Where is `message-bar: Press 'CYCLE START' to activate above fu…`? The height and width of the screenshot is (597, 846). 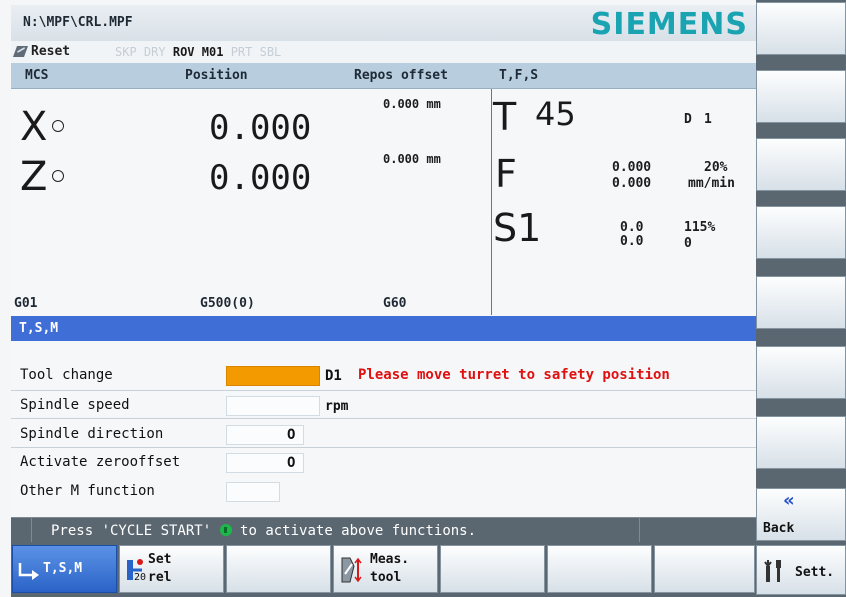
message-bar: Press 'CYCLE START' to activate above fu… is located at coordinates (383, 530).